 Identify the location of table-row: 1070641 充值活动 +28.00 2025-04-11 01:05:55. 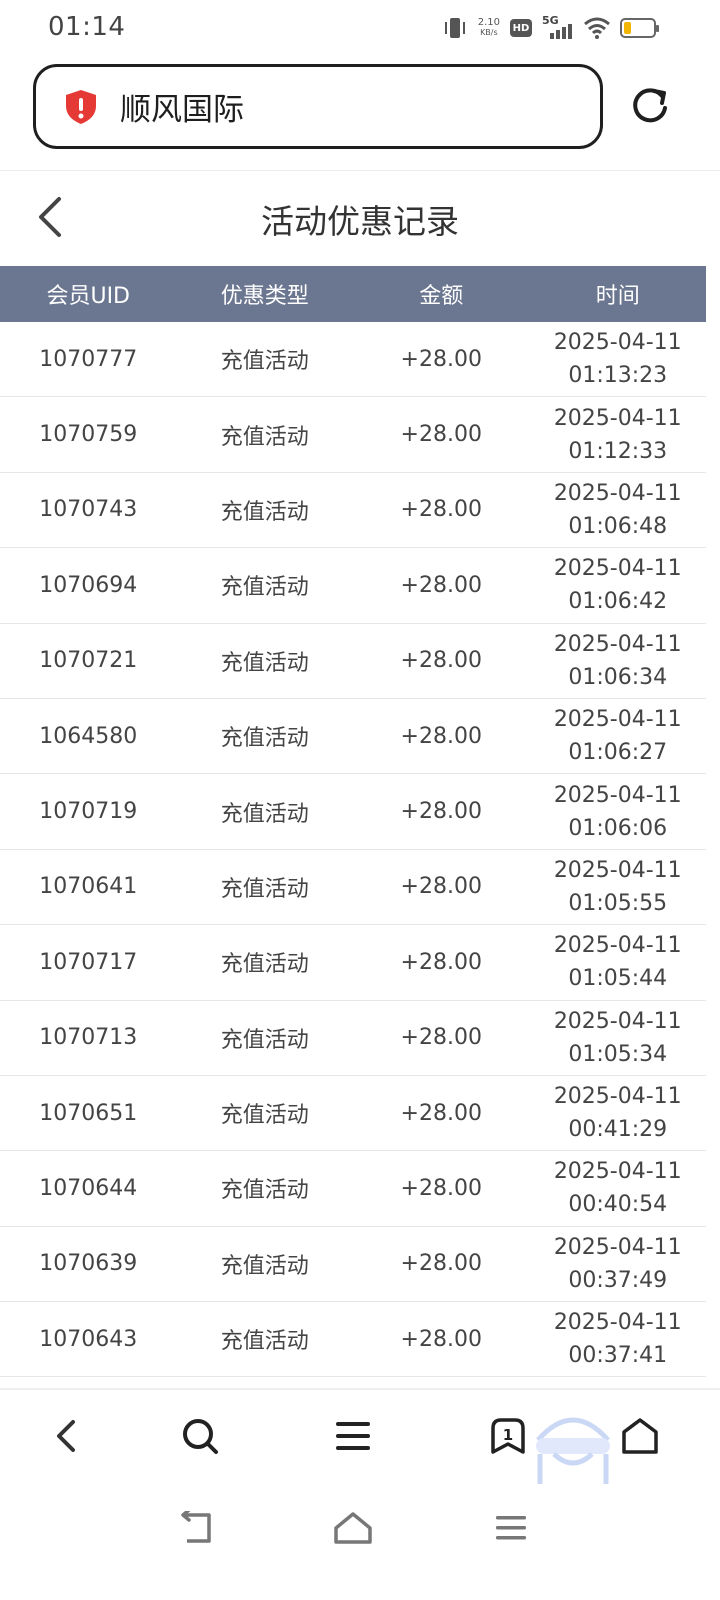
(353, 888).